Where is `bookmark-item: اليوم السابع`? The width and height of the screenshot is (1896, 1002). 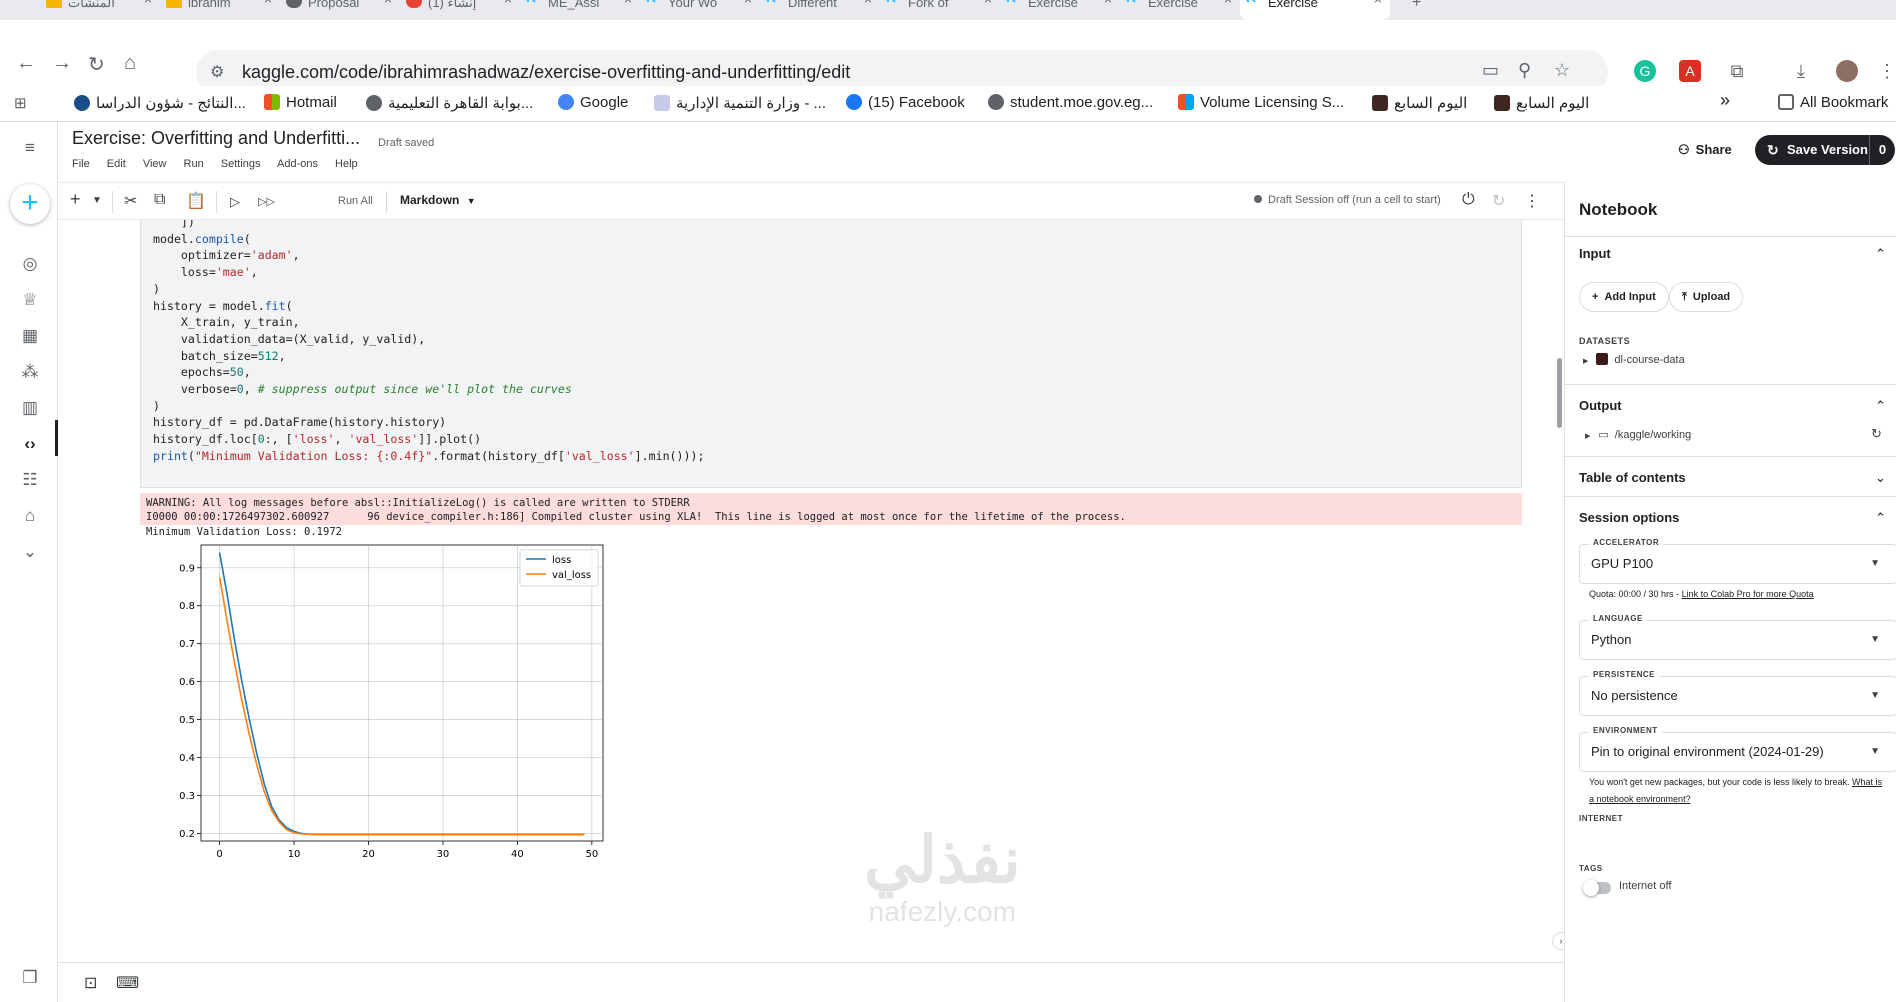 bookmark-item: اليوم السابع is located at coordinates (1419, 103).